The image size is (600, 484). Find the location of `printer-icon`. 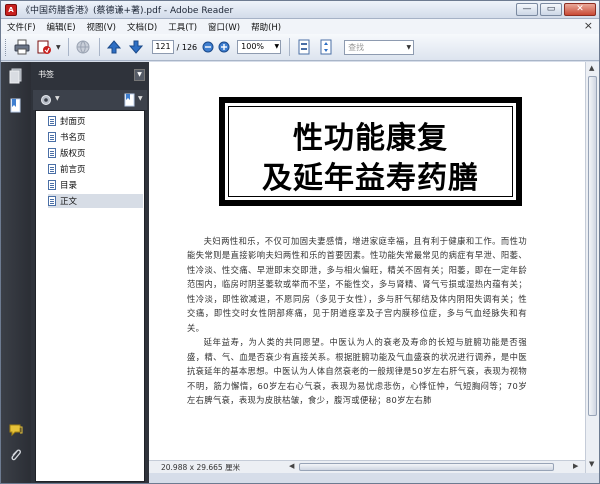

printer-icon is located at coordinates (22, 47).